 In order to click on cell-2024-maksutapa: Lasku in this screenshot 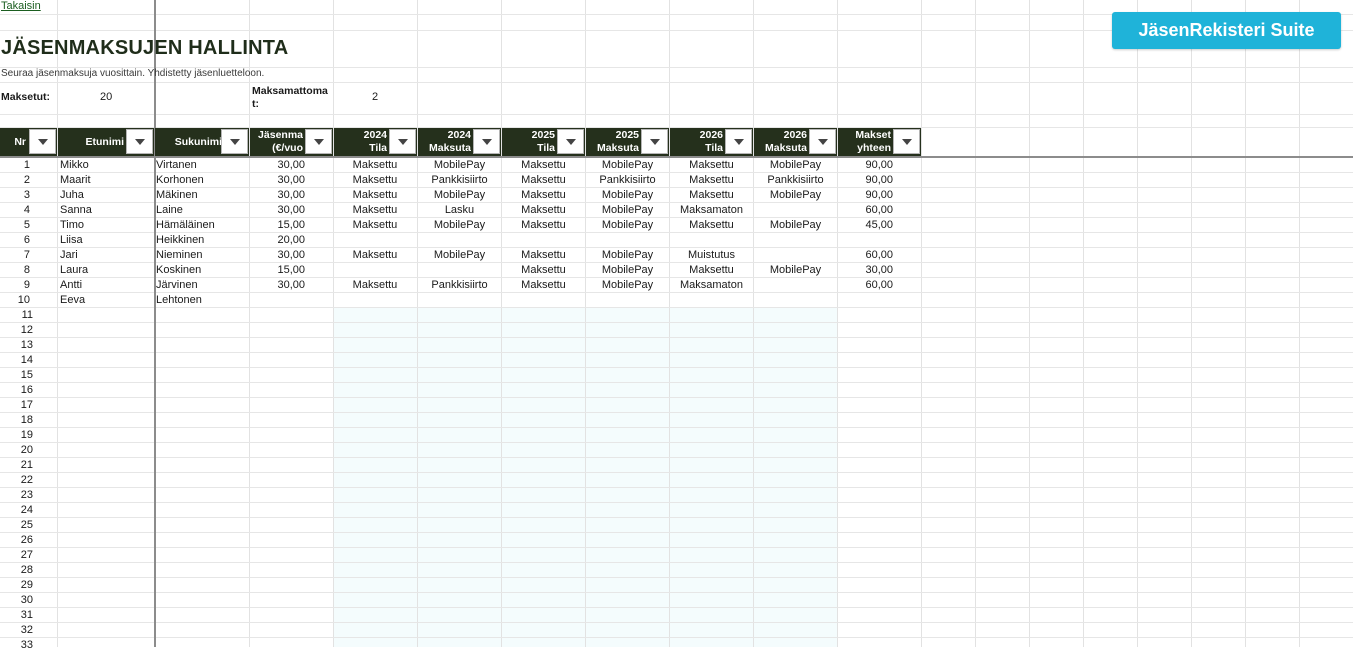, I will do `click(459, 210)`.